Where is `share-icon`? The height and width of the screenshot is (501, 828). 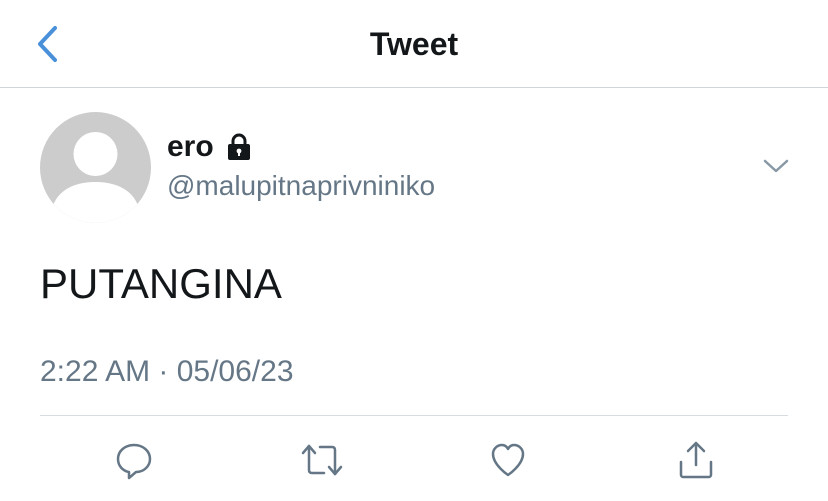 share-icon is located at coordinates (696, 460).